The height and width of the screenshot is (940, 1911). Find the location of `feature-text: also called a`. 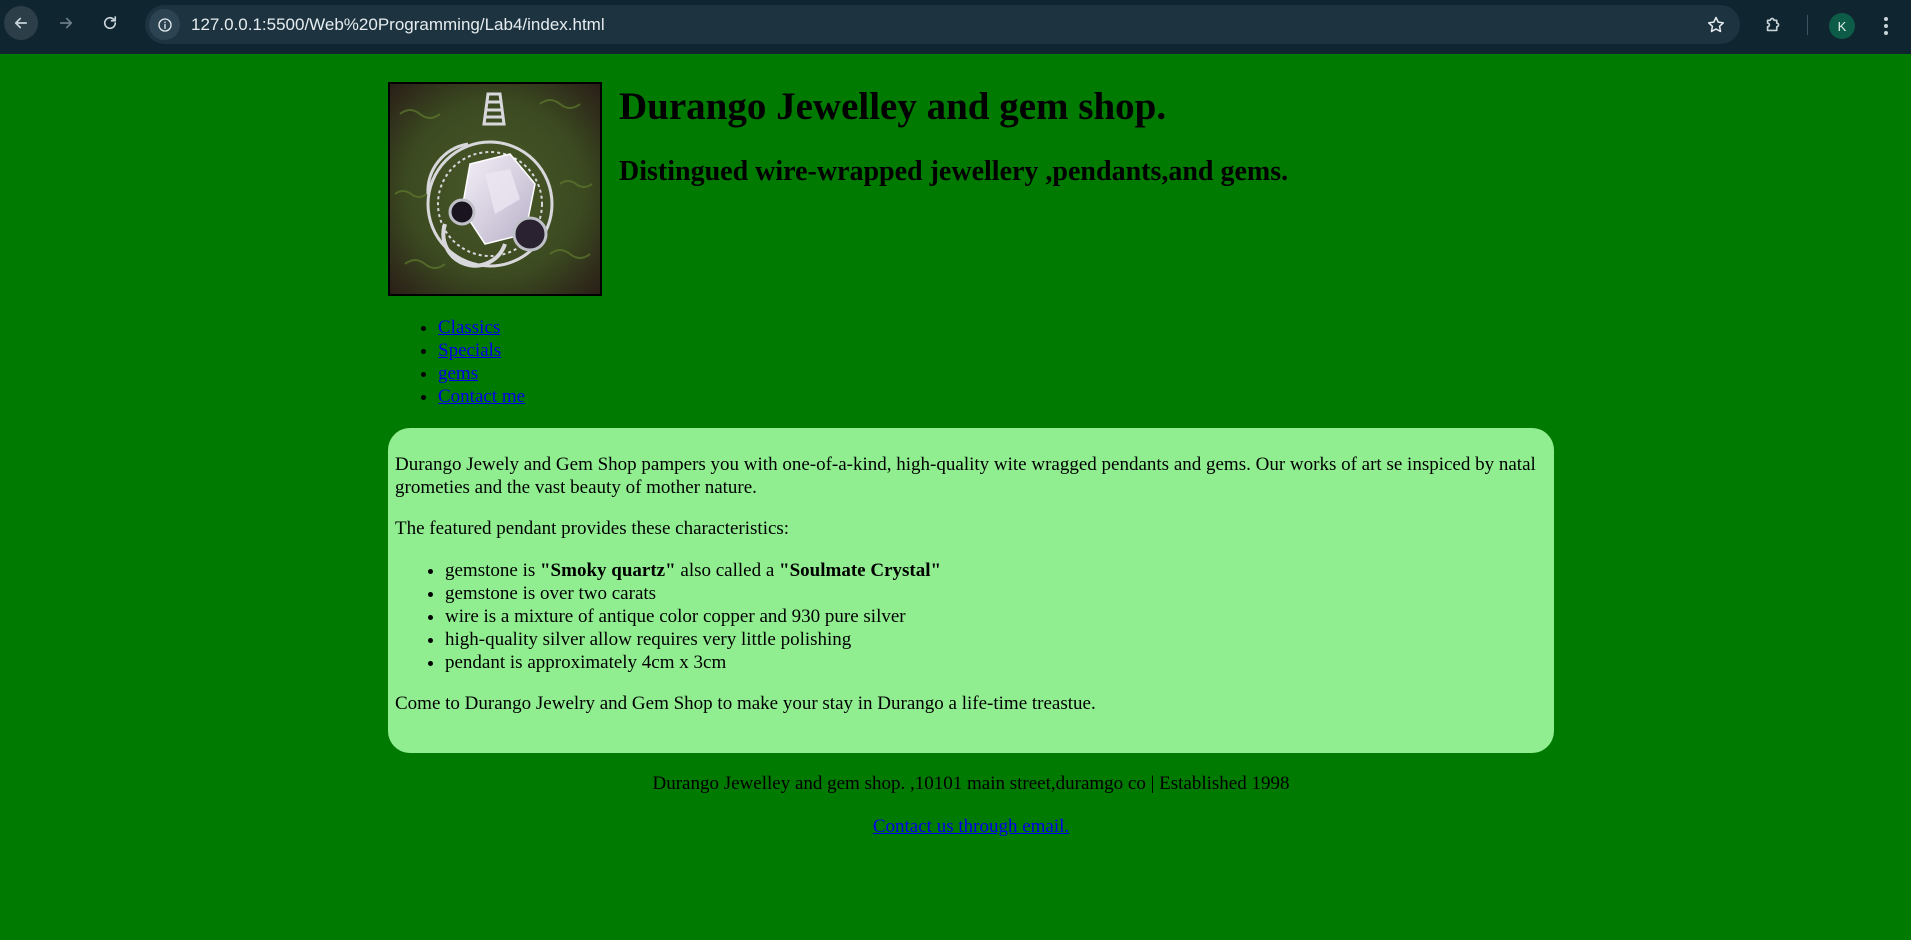

feature-text: also called a is located at coordinates (727, 570).